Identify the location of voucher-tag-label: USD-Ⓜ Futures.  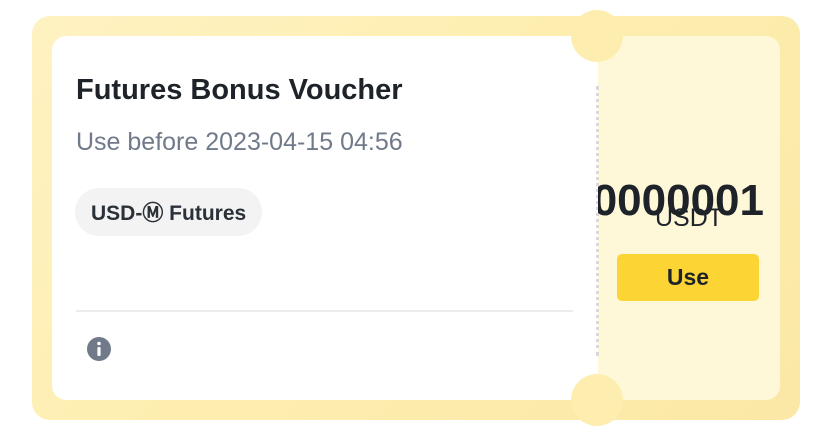
(169, 213).